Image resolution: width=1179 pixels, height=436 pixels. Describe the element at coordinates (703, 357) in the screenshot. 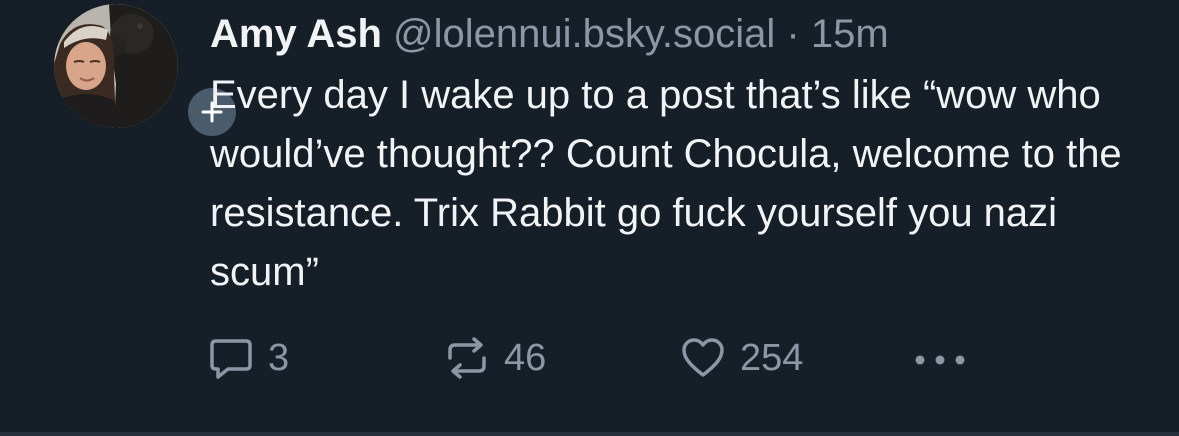

I see `heart-icon` at that location.